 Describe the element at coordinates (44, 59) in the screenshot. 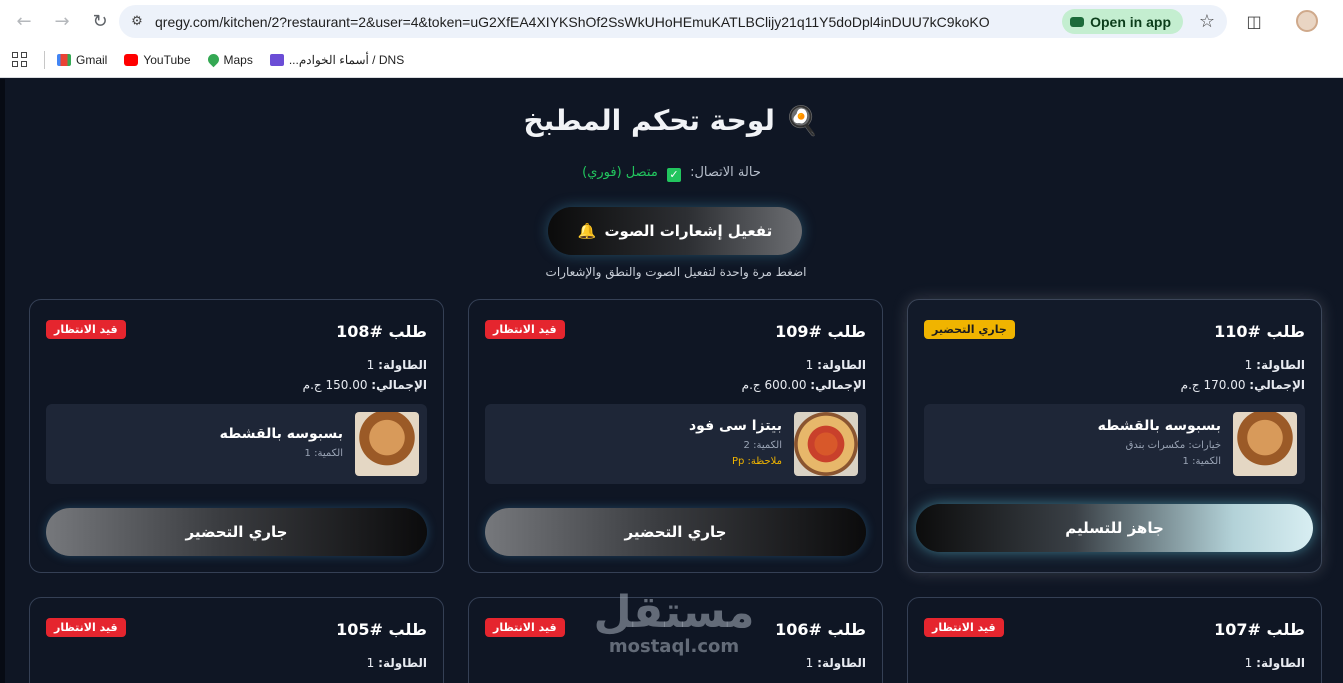

I see `bookmarks-divider` at that location.